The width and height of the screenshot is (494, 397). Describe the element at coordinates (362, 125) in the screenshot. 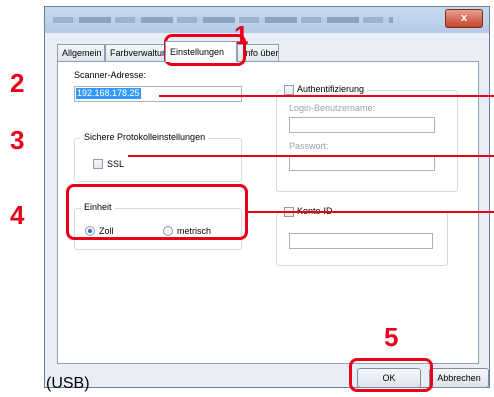

I see `login-username-input` at that location.